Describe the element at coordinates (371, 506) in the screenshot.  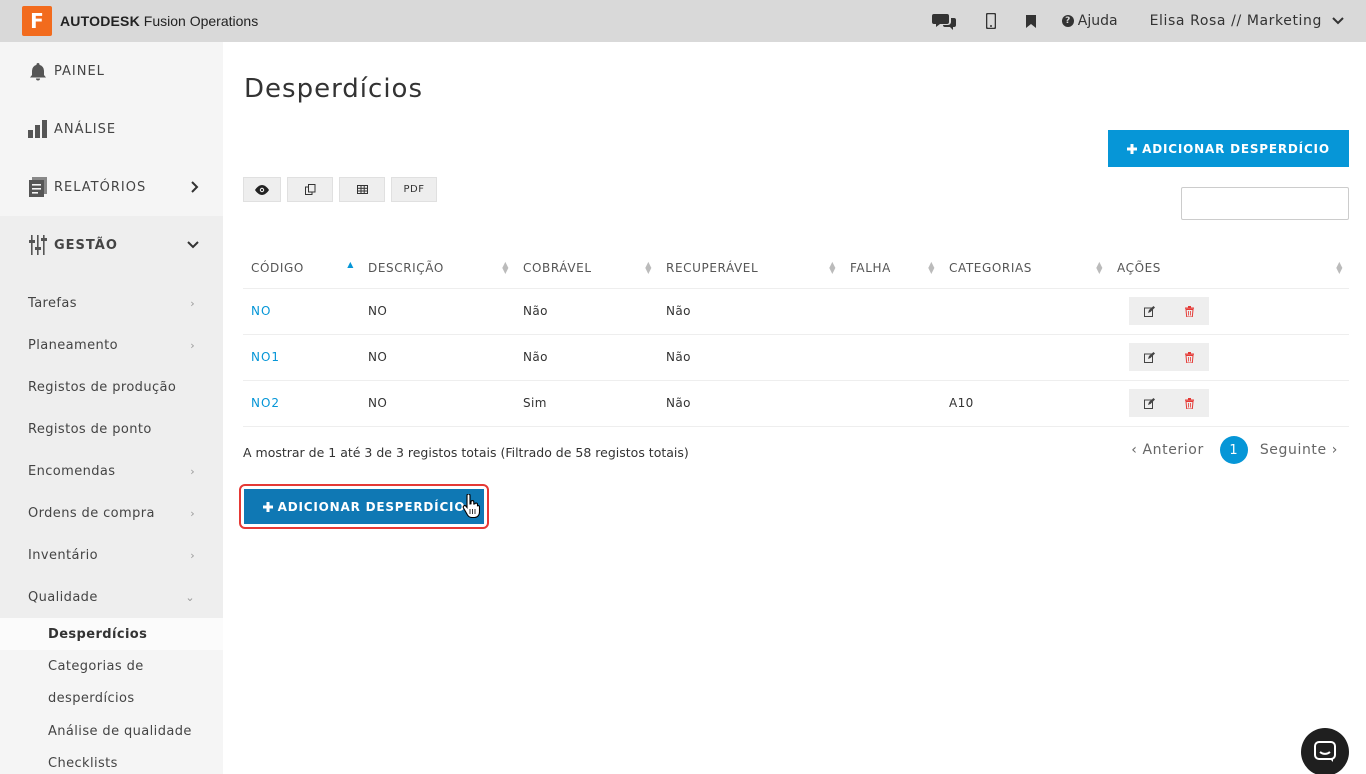
I see `add-waste-label: ADICIONAR DESPERDÍCIO` at that location.